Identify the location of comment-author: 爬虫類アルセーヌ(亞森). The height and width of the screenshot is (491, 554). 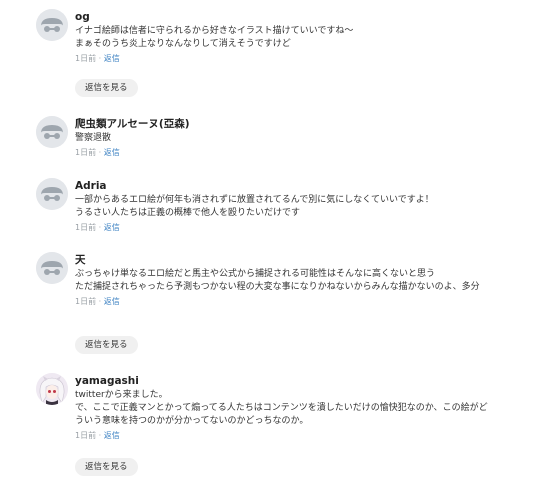
(305, 124).